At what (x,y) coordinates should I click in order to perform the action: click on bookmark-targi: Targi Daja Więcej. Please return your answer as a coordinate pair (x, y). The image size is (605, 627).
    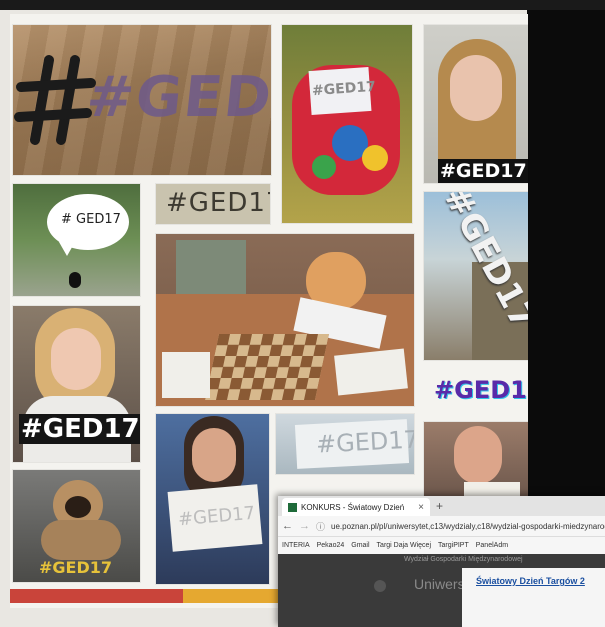
    Looking at the image, I should click on (404, 545).